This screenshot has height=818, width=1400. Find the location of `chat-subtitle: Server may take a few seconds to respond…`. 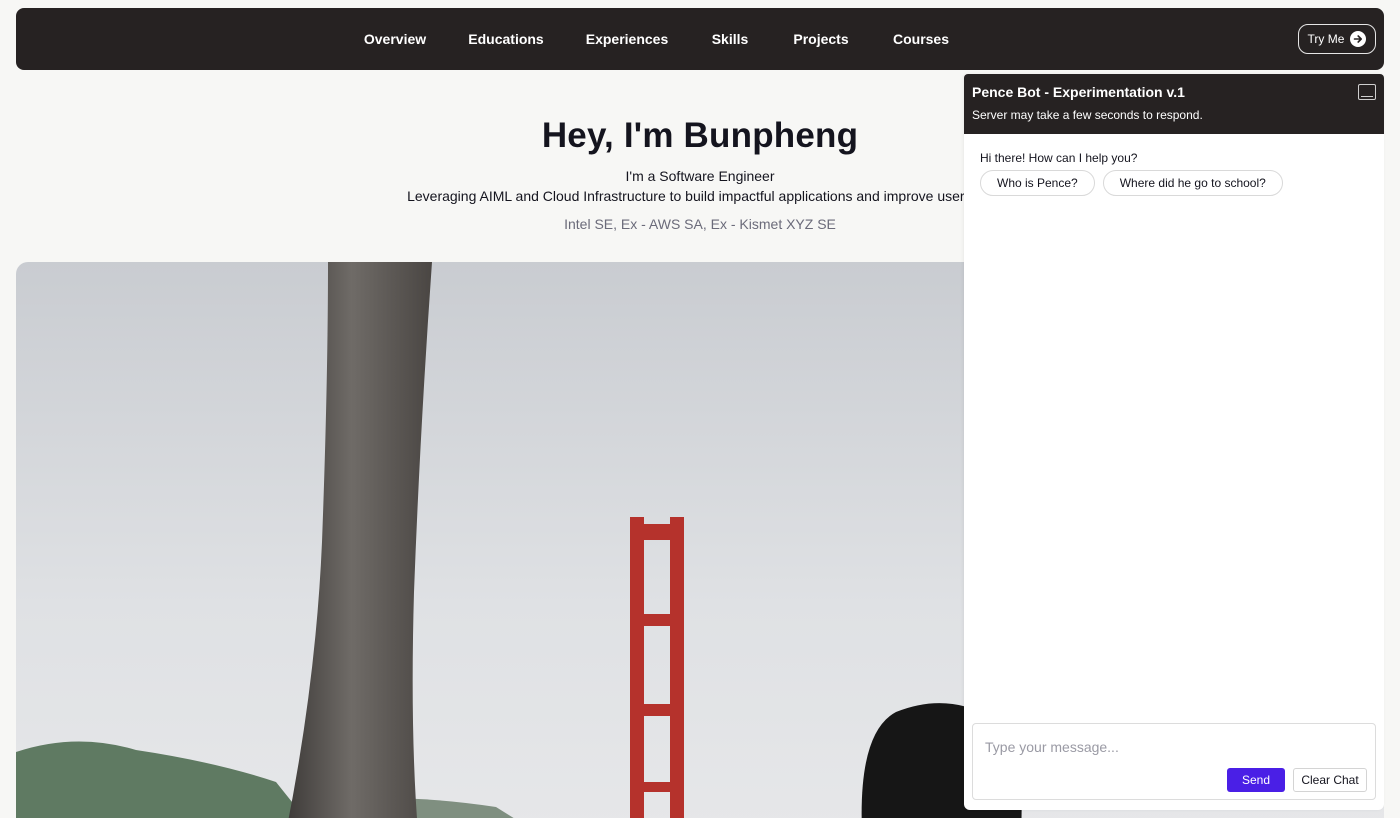

chat-subtitle: Server may take a few seconds to respond… is located at coordinates (1087, 115).